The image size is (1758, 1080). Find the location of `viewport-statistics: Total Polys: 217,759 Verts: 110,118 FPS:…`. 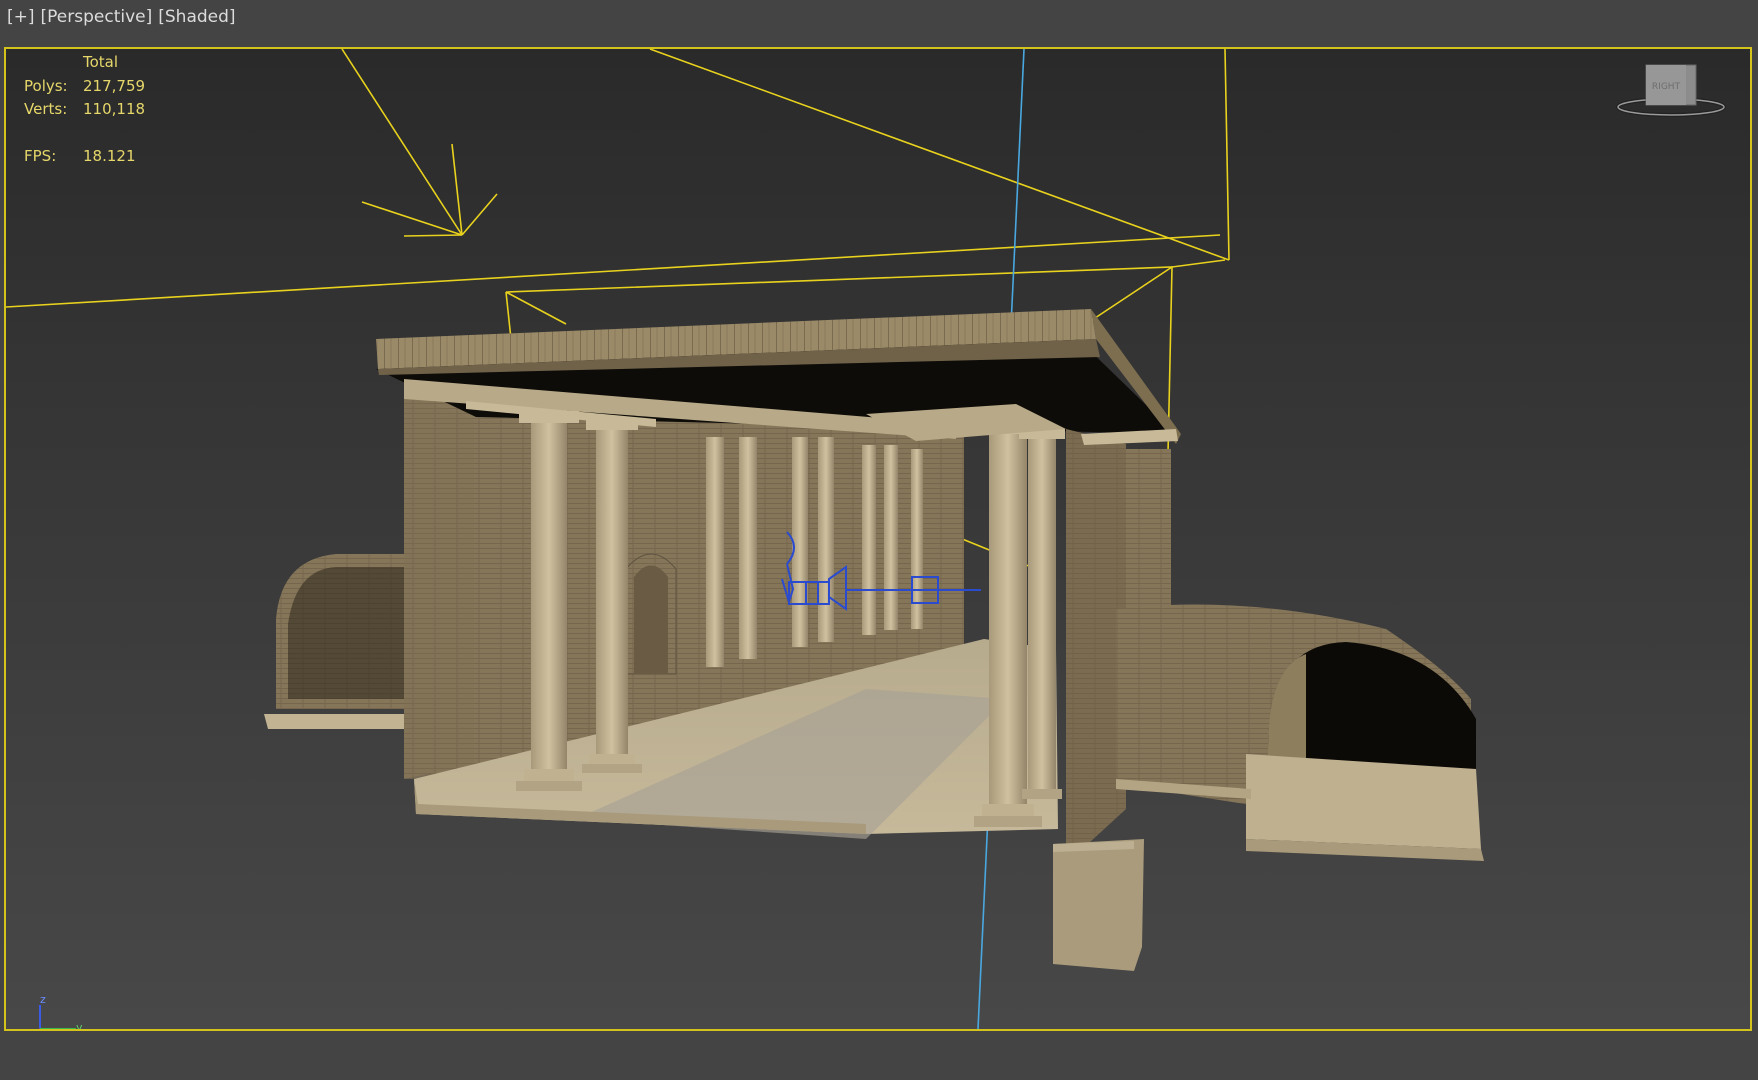

viewport-statistics: Total Polys: 217,759 Verts: 110,118 FPS:… is located at coordinates (84, 110).